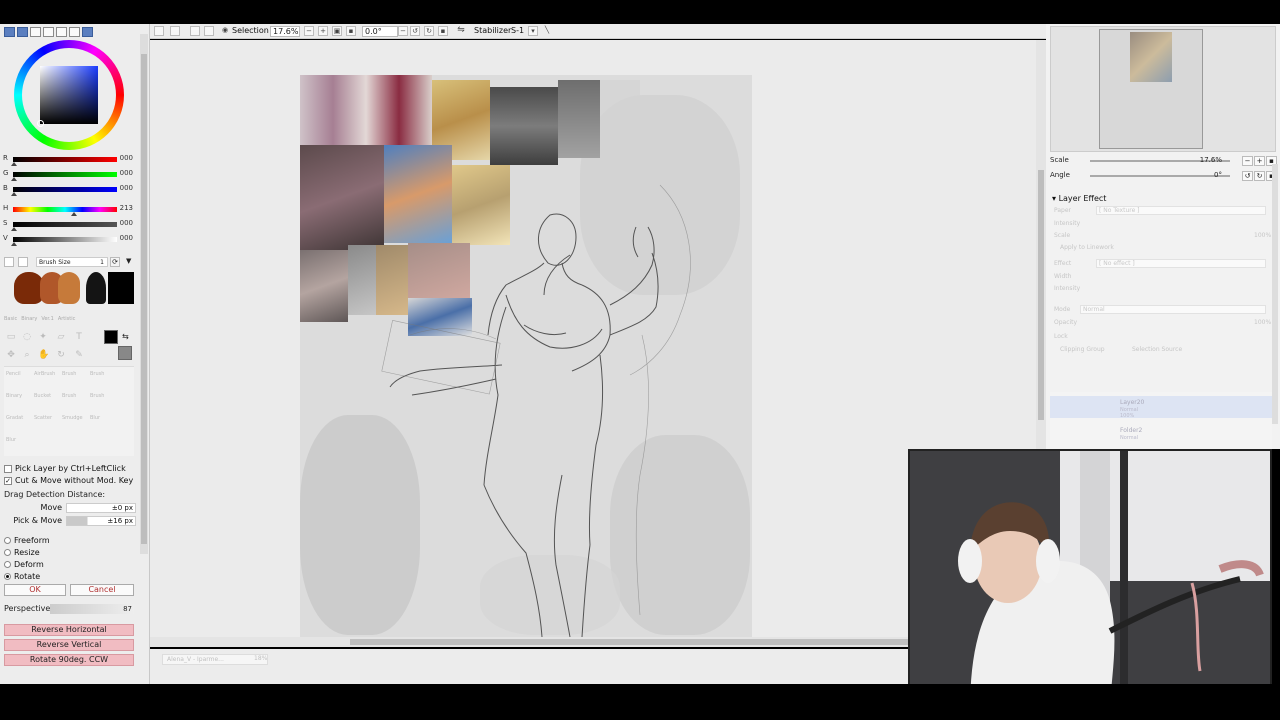  I want to click on slider-r: R 000, so click(69, 160).